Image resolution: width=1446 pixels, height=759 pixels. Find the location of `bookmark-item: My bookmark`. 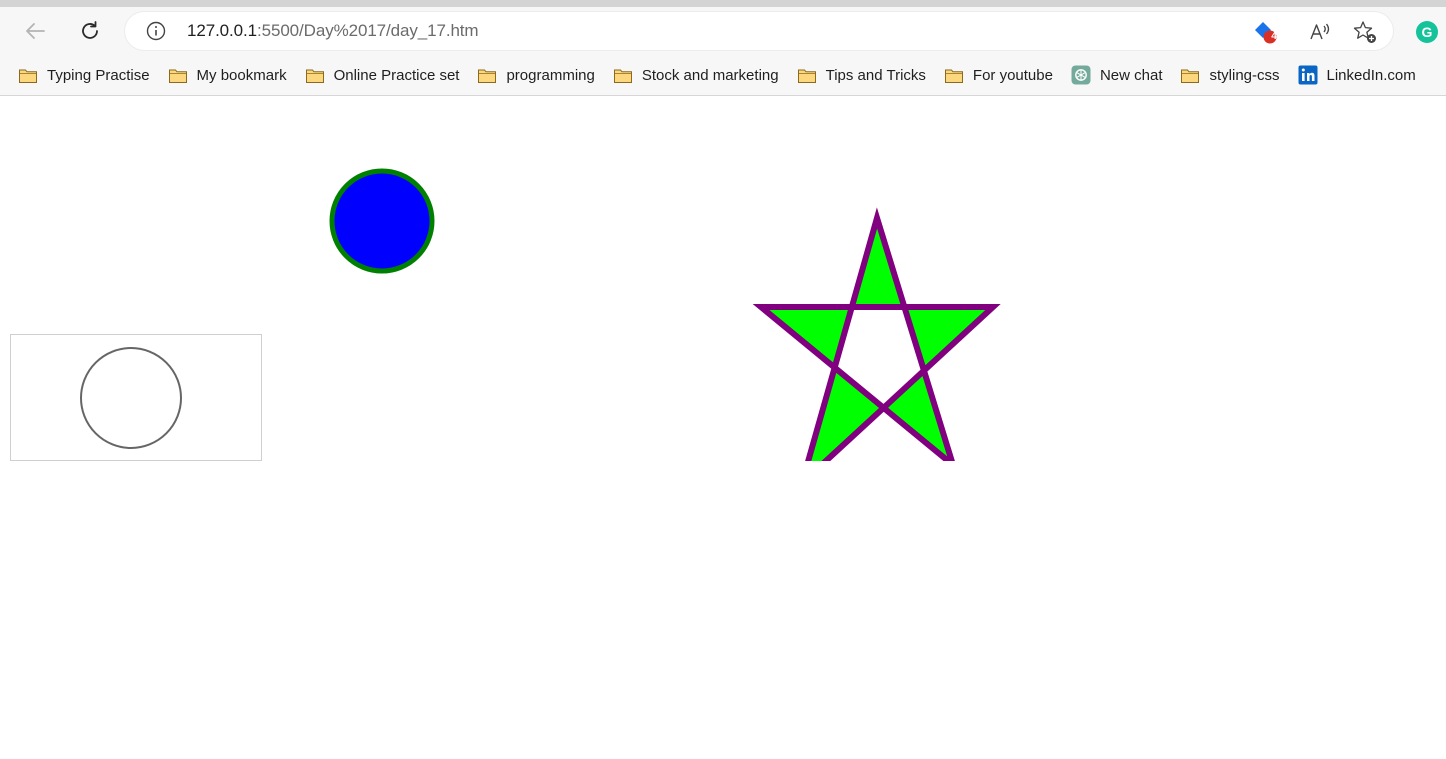

bookmark-item: My bookmark is located at coordinates (227, 75).